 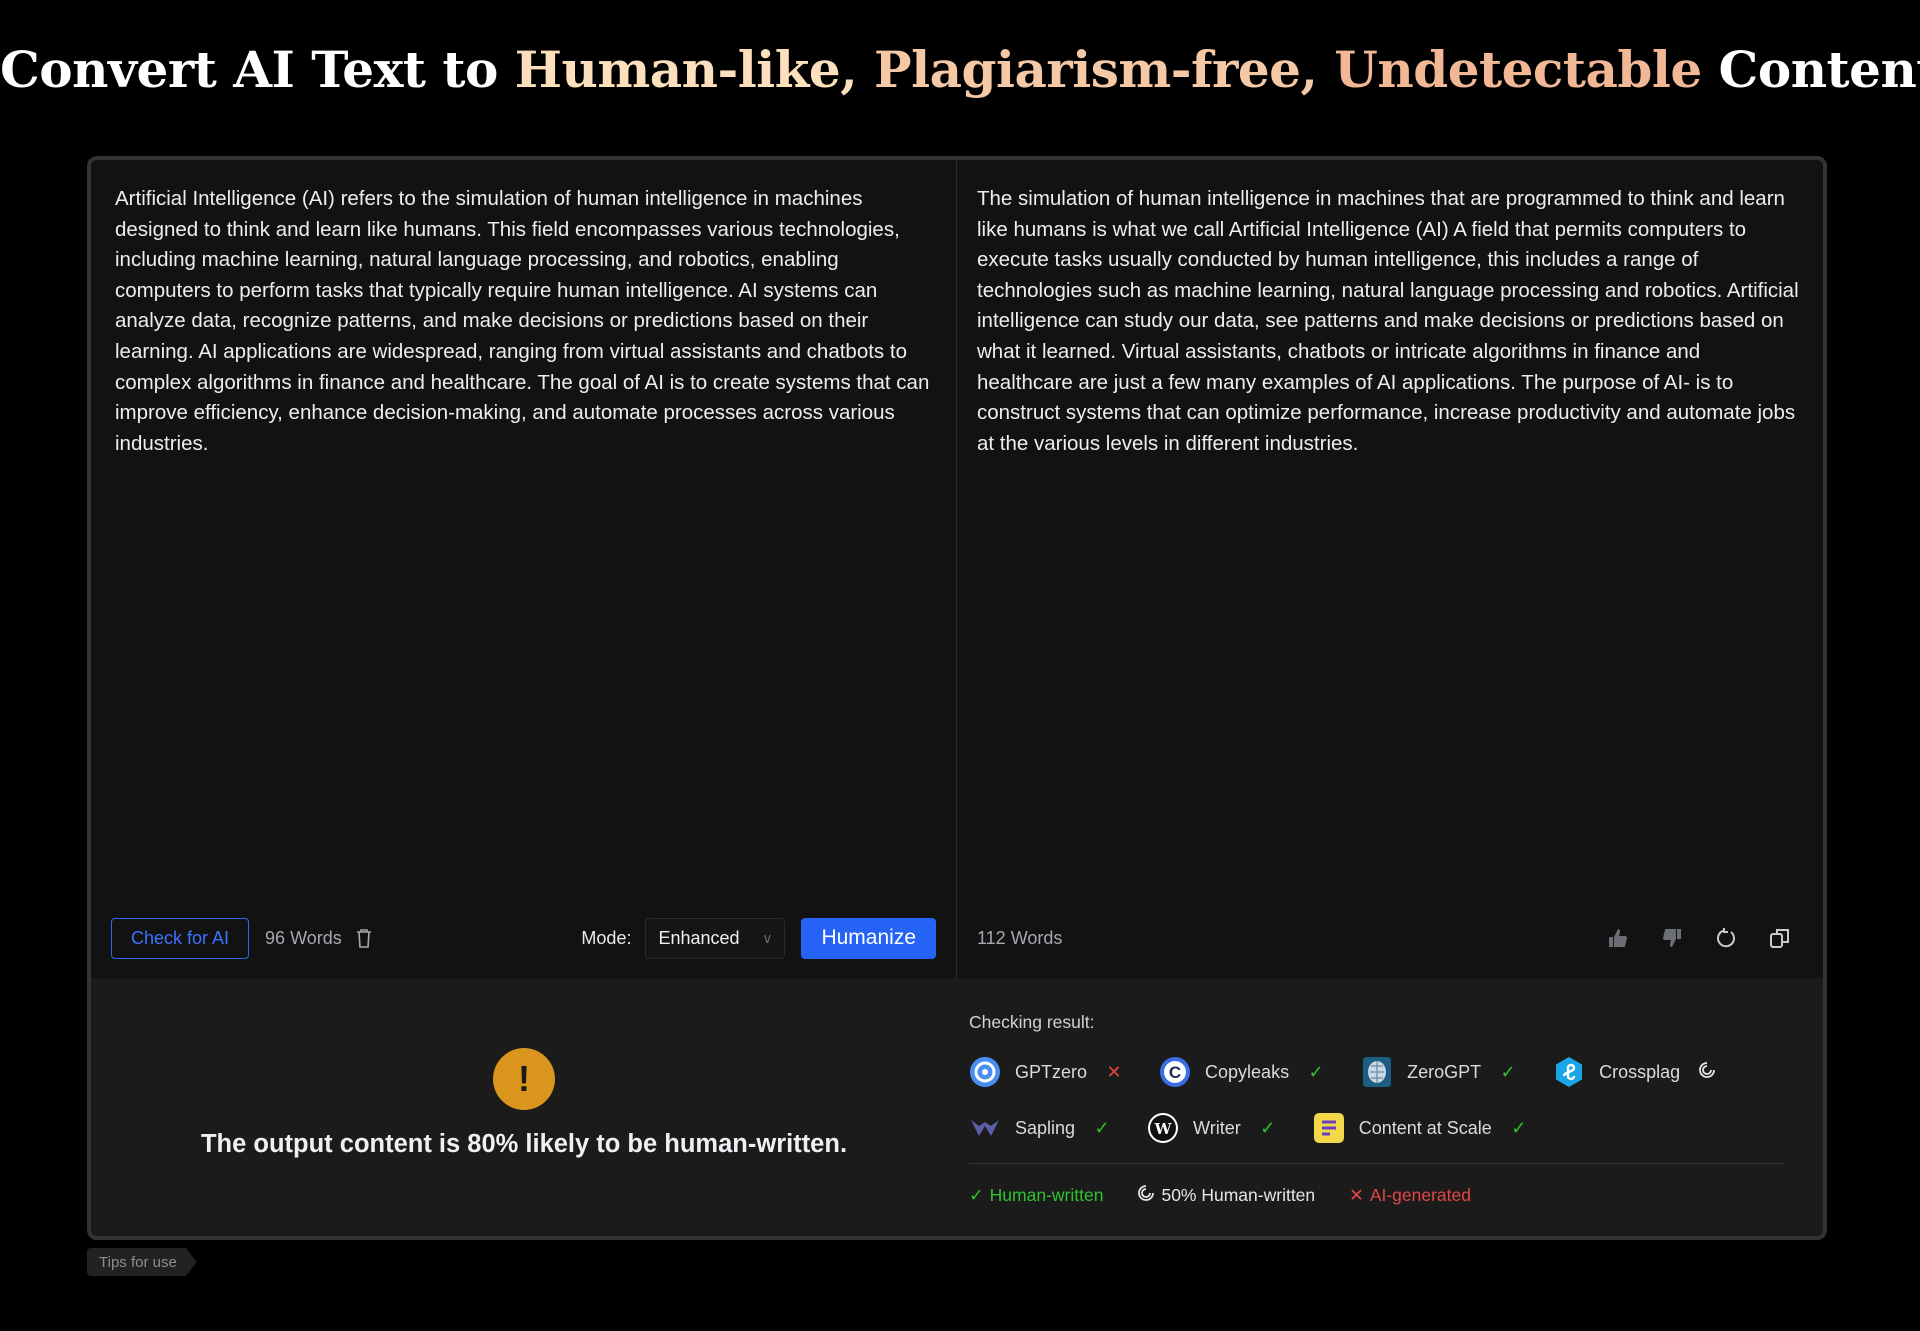 What do you see at coordinates (1046, 1195) in the screenshot?
I see `legend-label: Human-written` at bounding box center [1046, 1195].